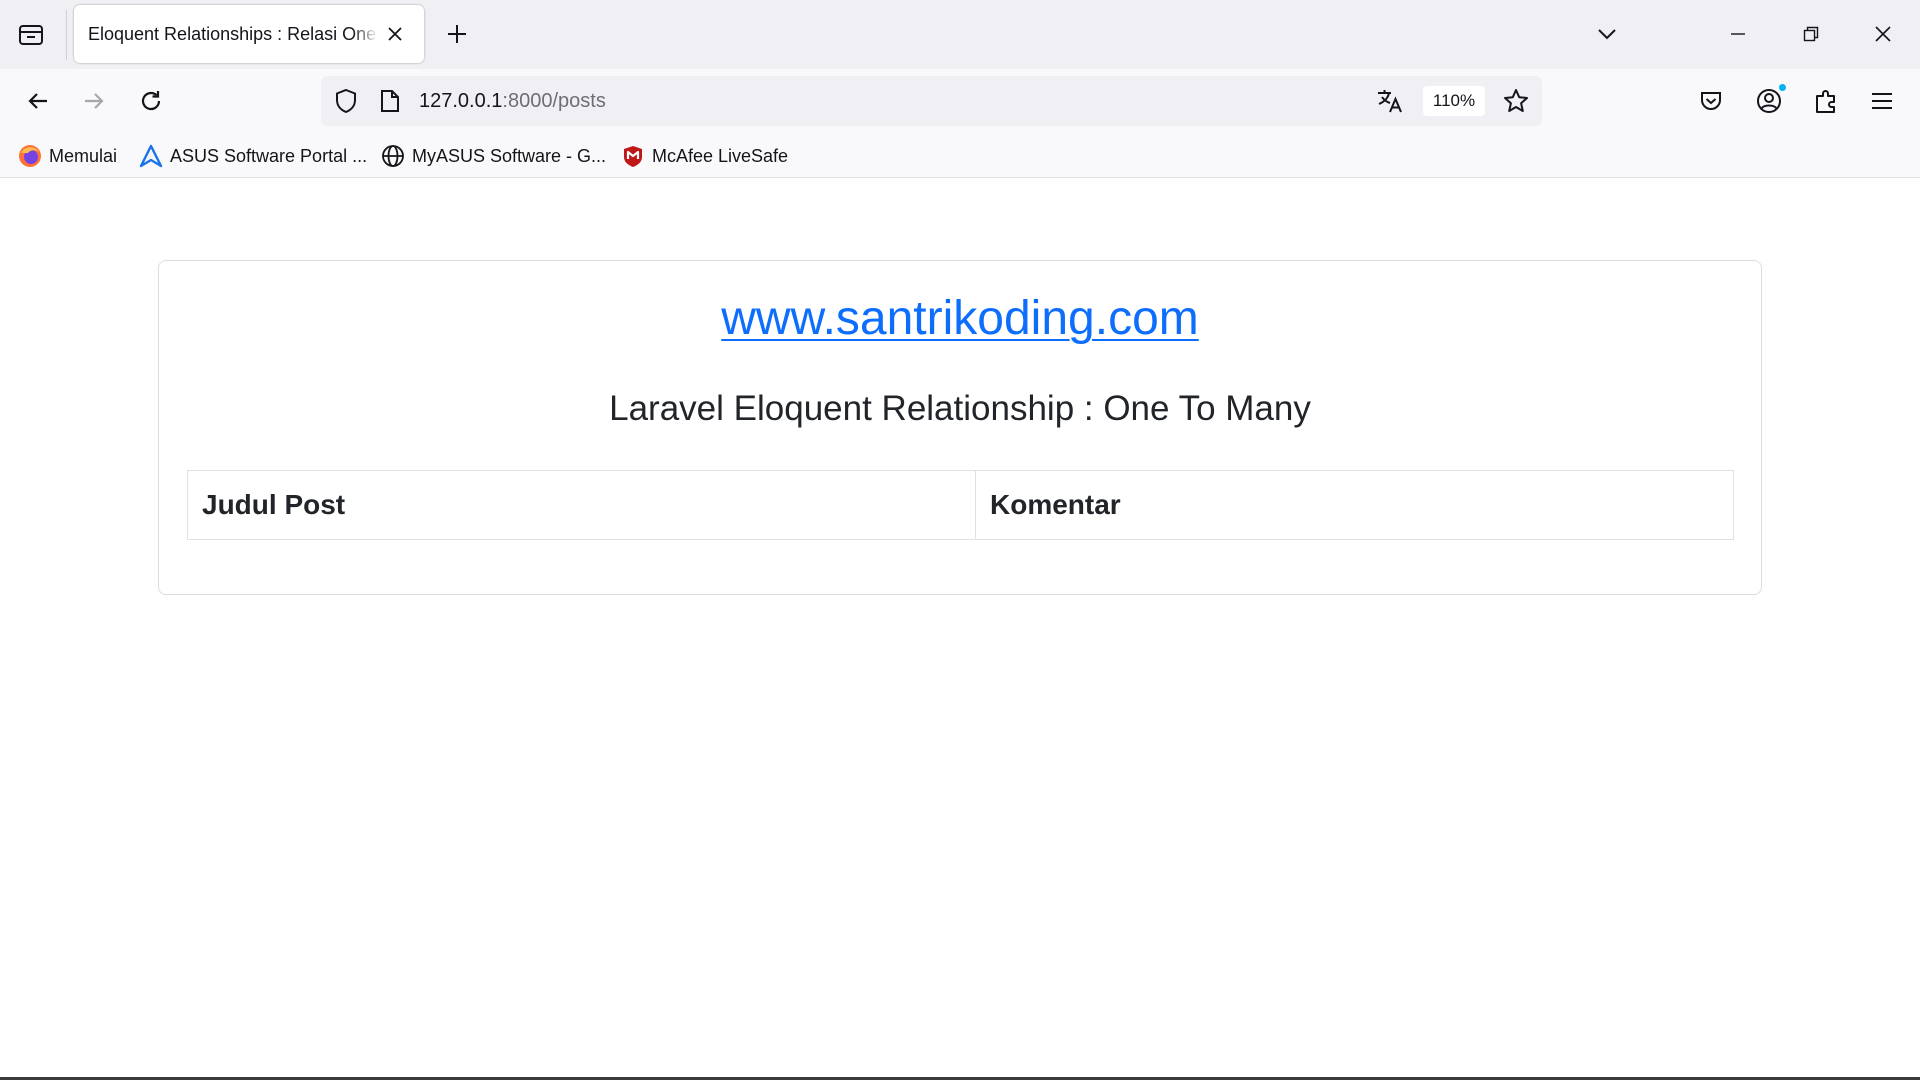  I want to click on extensions-button, so click(1826, 101).